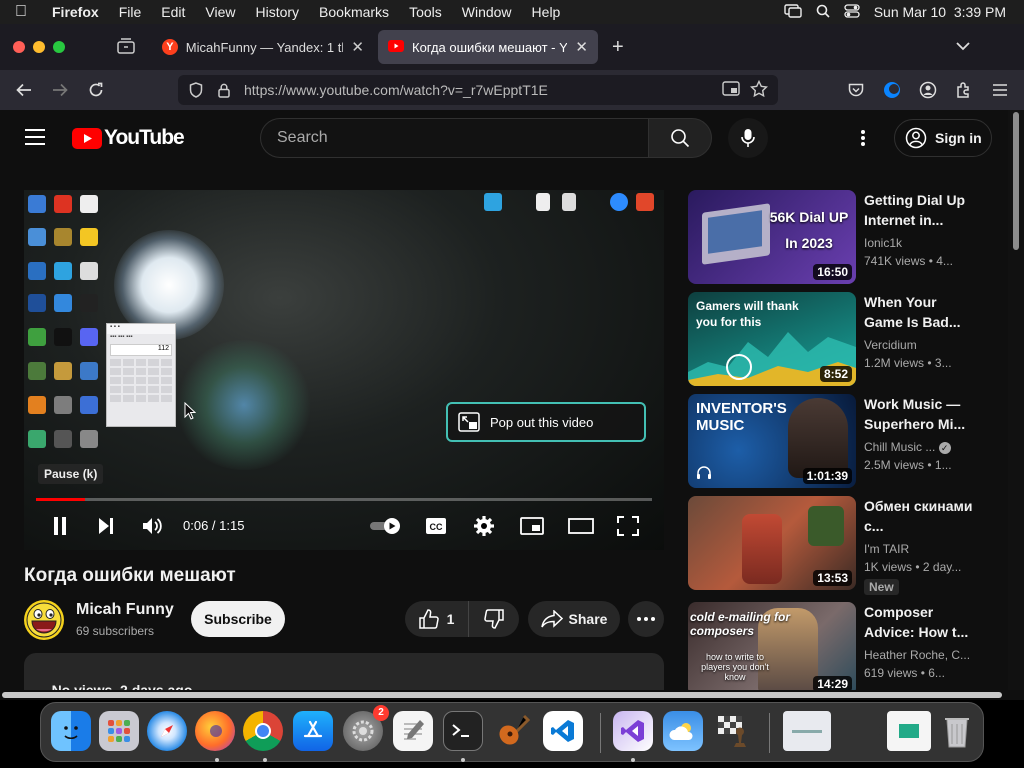 This screenshot has width=1024, height=768. I want to click on chess-icon, so click(733, 731).